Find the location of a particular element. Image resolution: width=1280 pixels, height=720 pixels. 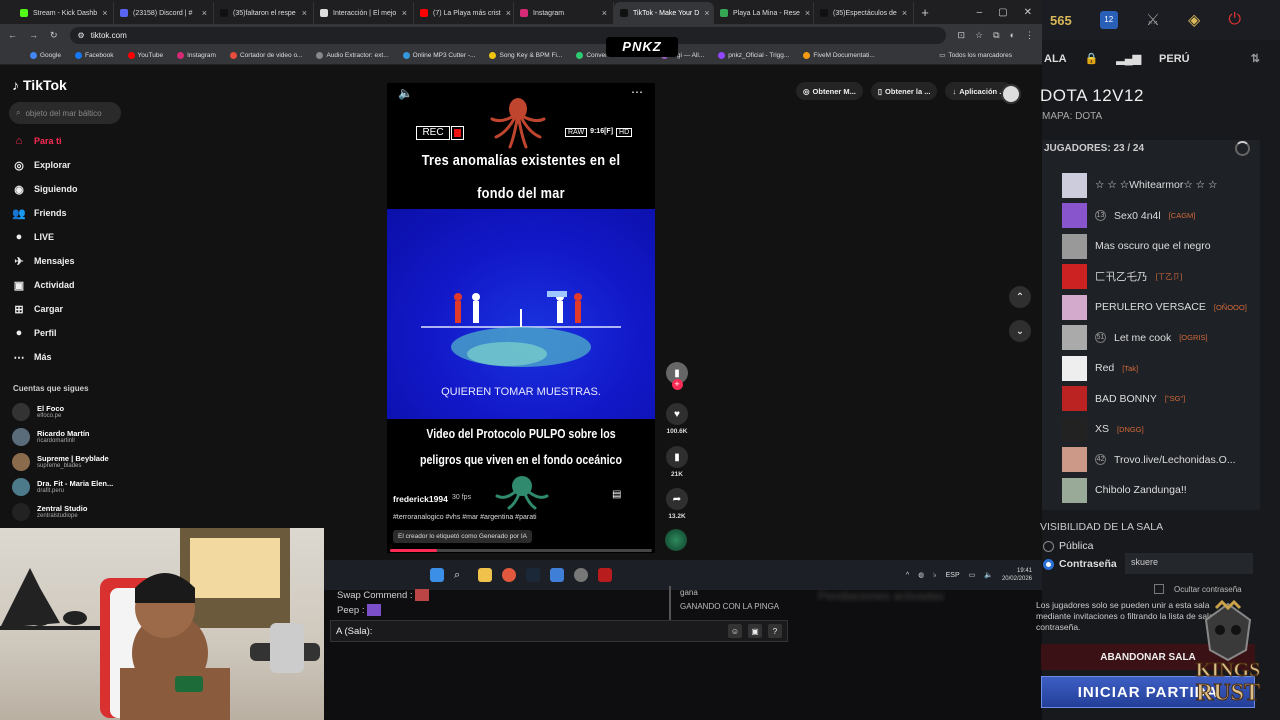

all-bookmarks-folder: ▭ Todos los marcadores is located at coordinates (975, 55).